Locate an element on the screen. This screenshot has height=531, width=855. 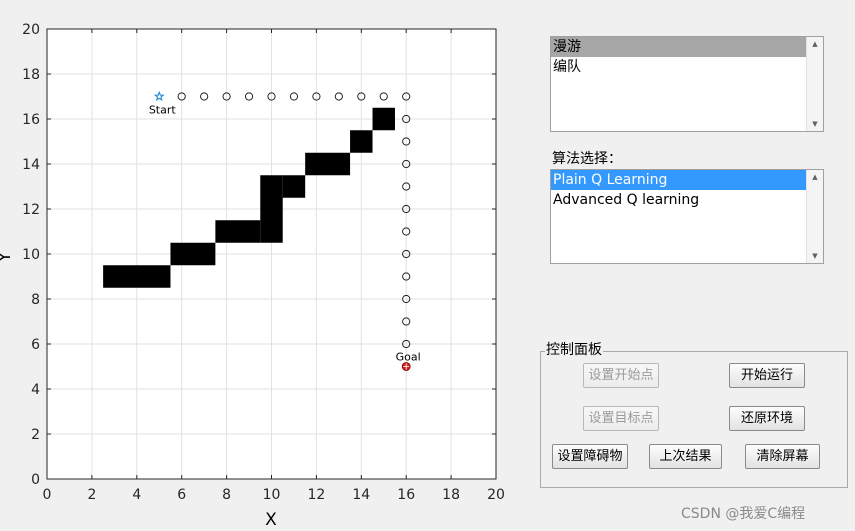
reset-env-button: 还原环境 is located at coordinates (767, 418).